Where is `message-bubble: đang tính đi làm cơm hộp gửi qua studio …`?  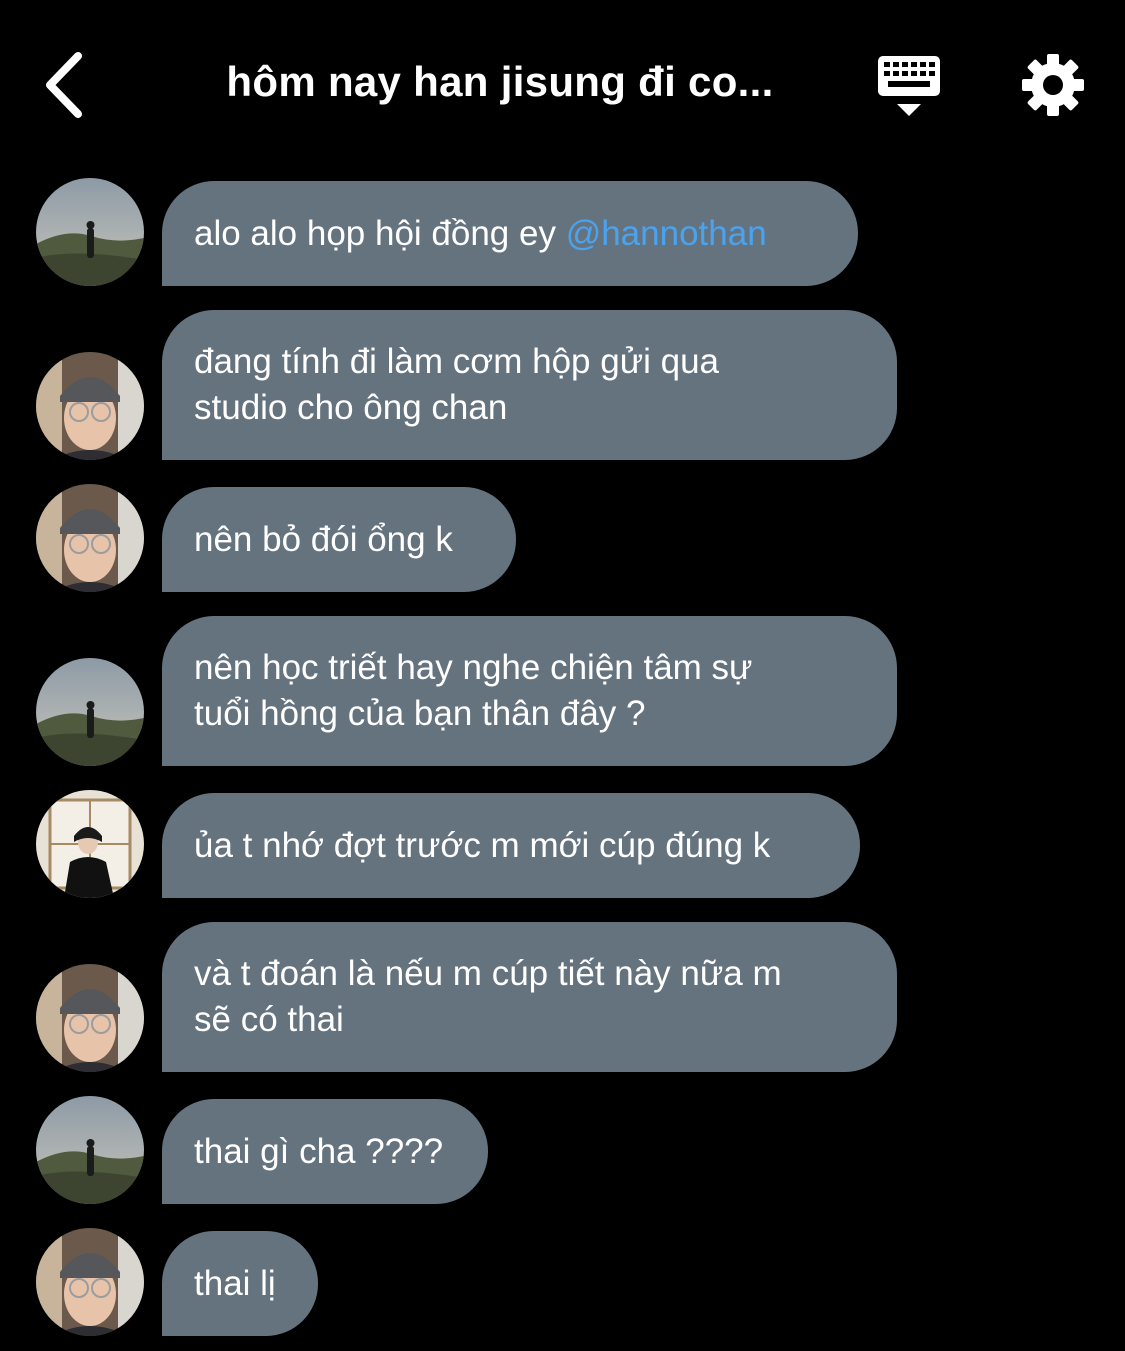
message-bubble: đang tính đi làm cơm hộp gửi qua studio … is located at coordinates (529, 385).